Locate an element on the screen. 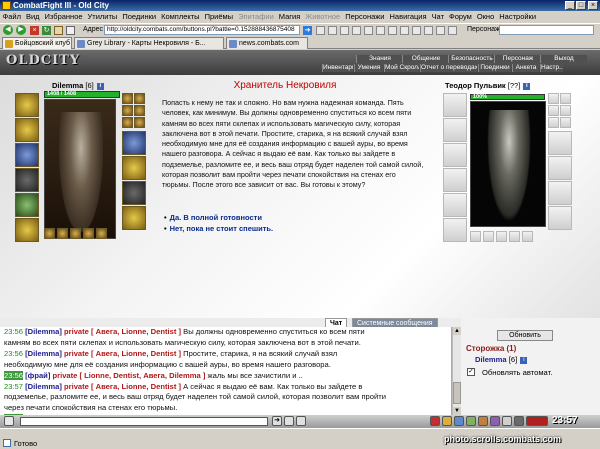 This screenshot has height=449, width=600. clear-icon is located at coordinates (289, 421).